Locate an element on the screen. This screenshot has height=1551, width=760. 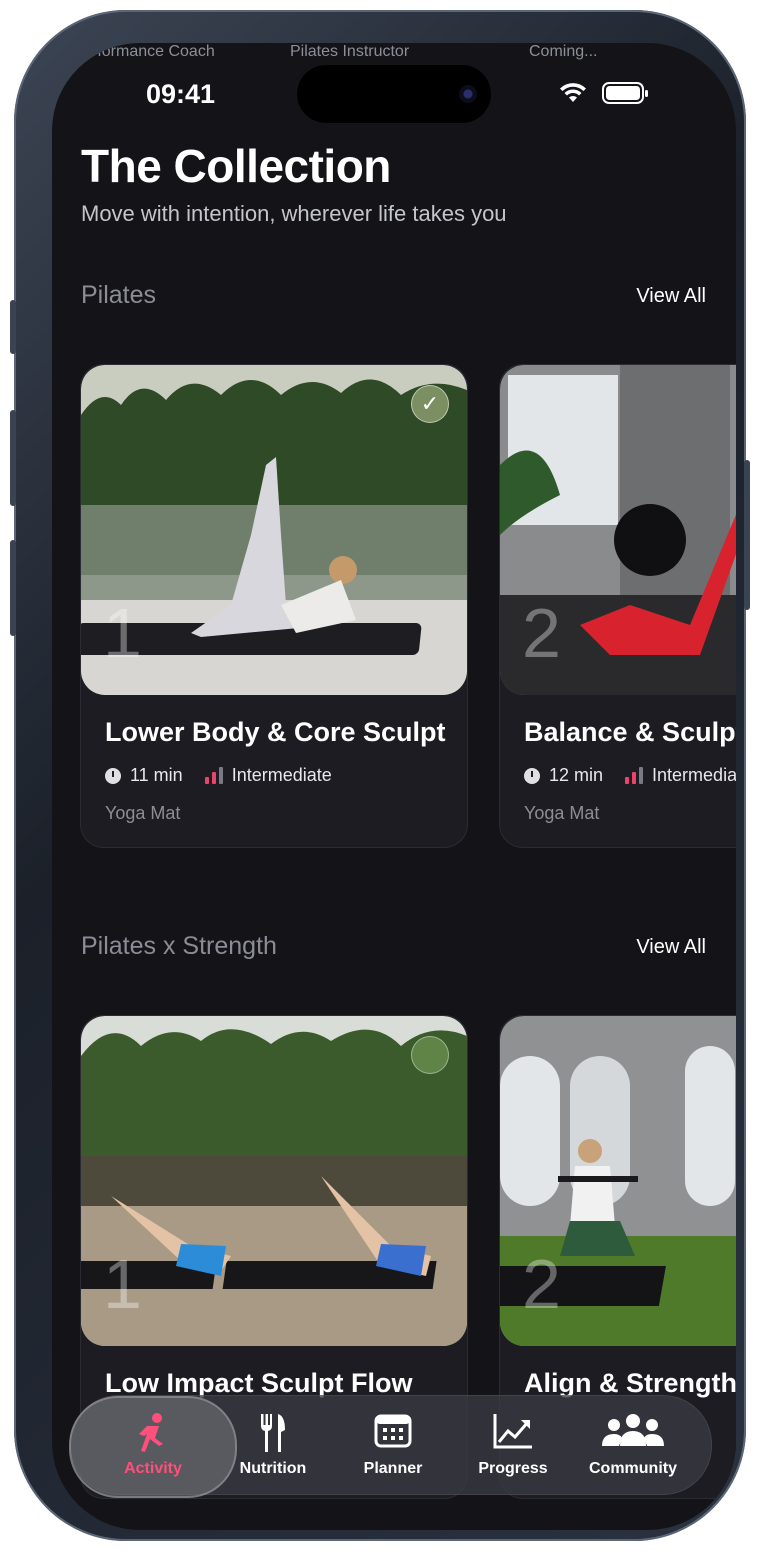
action-button is located at coordinates (13, 327).